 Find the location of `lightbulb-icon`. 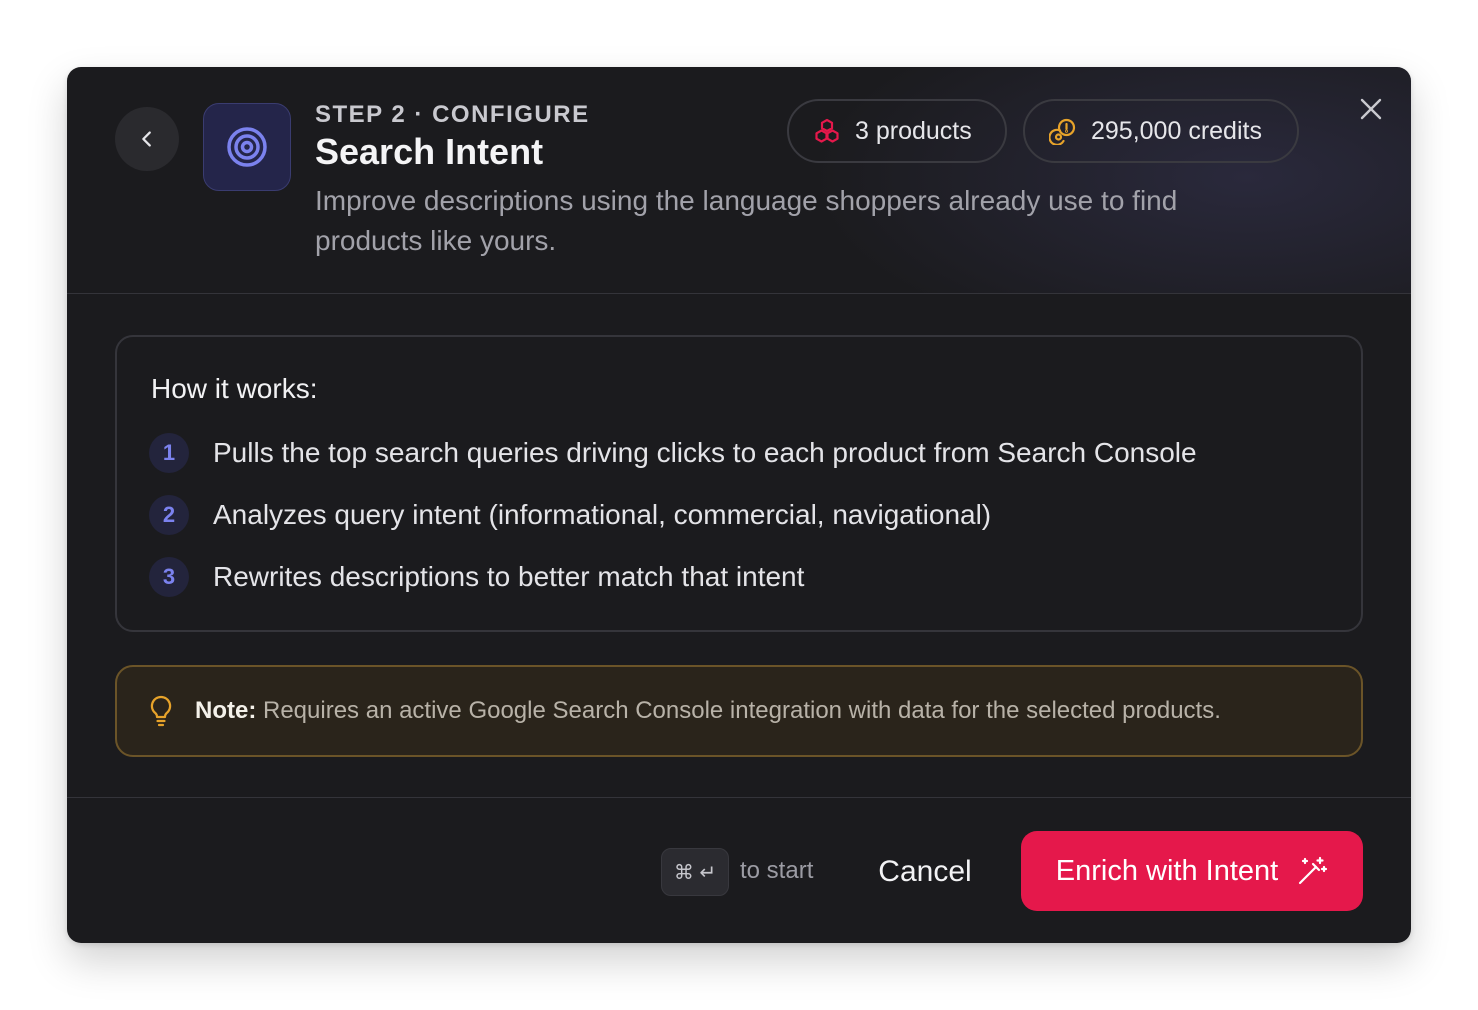

lightbulb-icon is located at coordinates (161, 711).